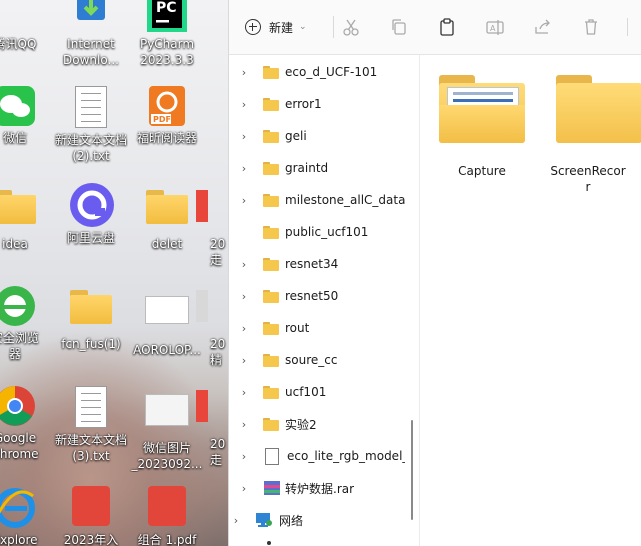 This screenshot has width=641, height=546. What do you see at coordinates (264, 520) in the screenshot?
I see `network-icon` at bounding box center [264, 520].